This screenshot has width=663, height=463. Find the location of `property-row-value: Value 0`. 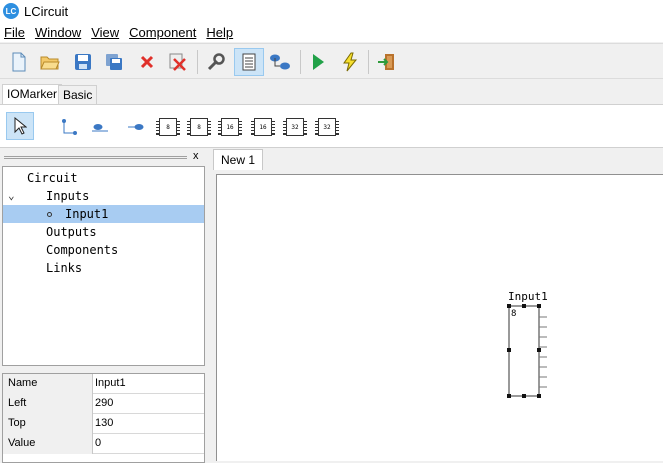

property-row-value: Value 0 is located at coordinates (103, 444).